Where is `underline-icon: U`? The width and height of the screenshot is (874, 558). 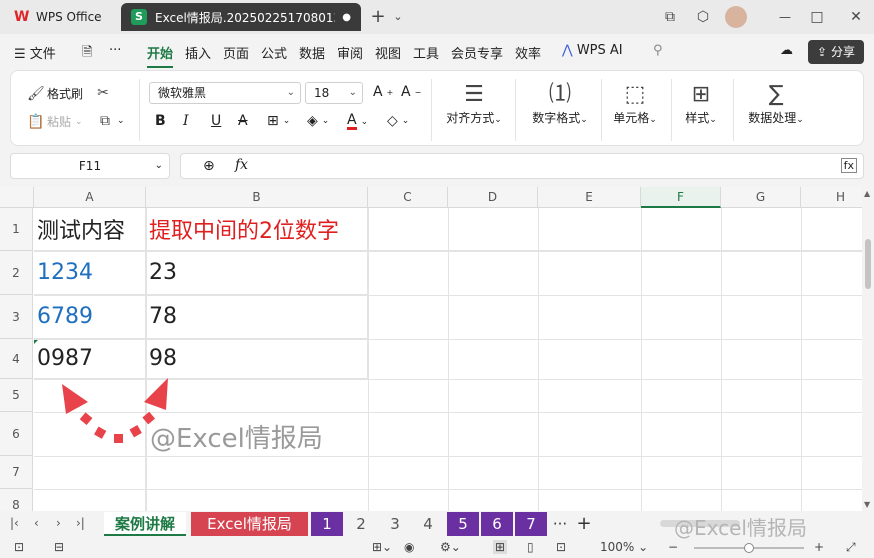
underline-icon: U is located at coordinates (216, 121).